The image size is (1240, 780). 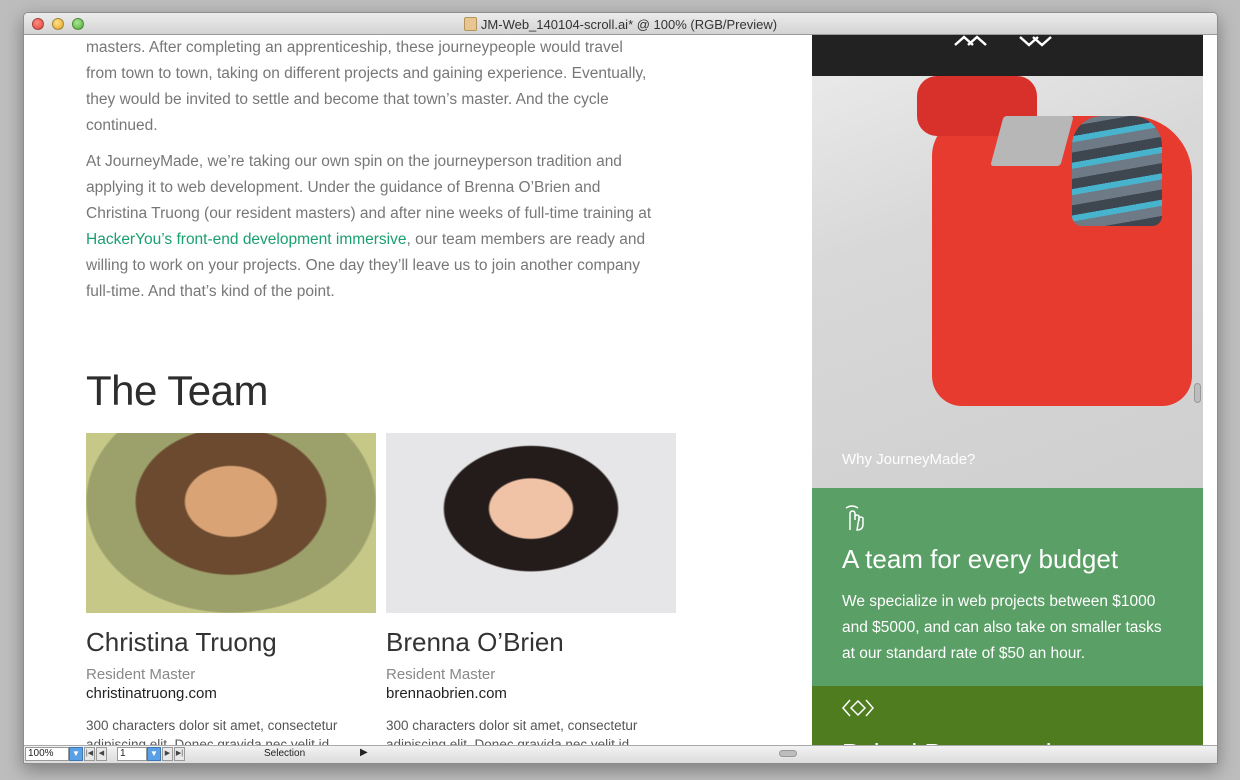 I want to click on member-website-link: christinatruong.com, so click(x=231, y=693).